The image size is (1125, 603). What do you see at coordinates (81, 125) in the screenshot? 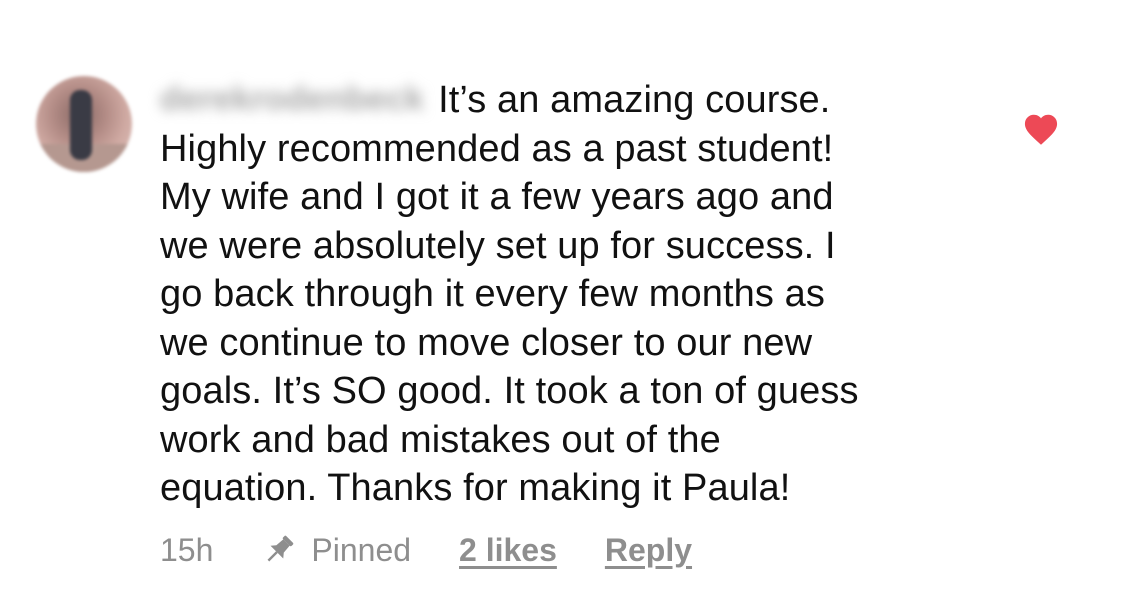
I see `avatar-figure` at bounding box center [81, 125].